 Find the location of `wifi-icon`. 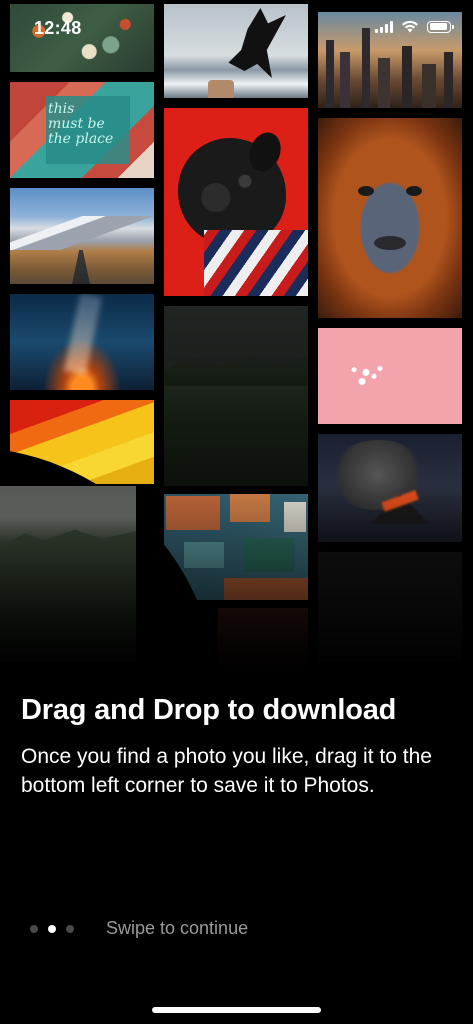

wifi-icon is located at coordinates (410, 26).